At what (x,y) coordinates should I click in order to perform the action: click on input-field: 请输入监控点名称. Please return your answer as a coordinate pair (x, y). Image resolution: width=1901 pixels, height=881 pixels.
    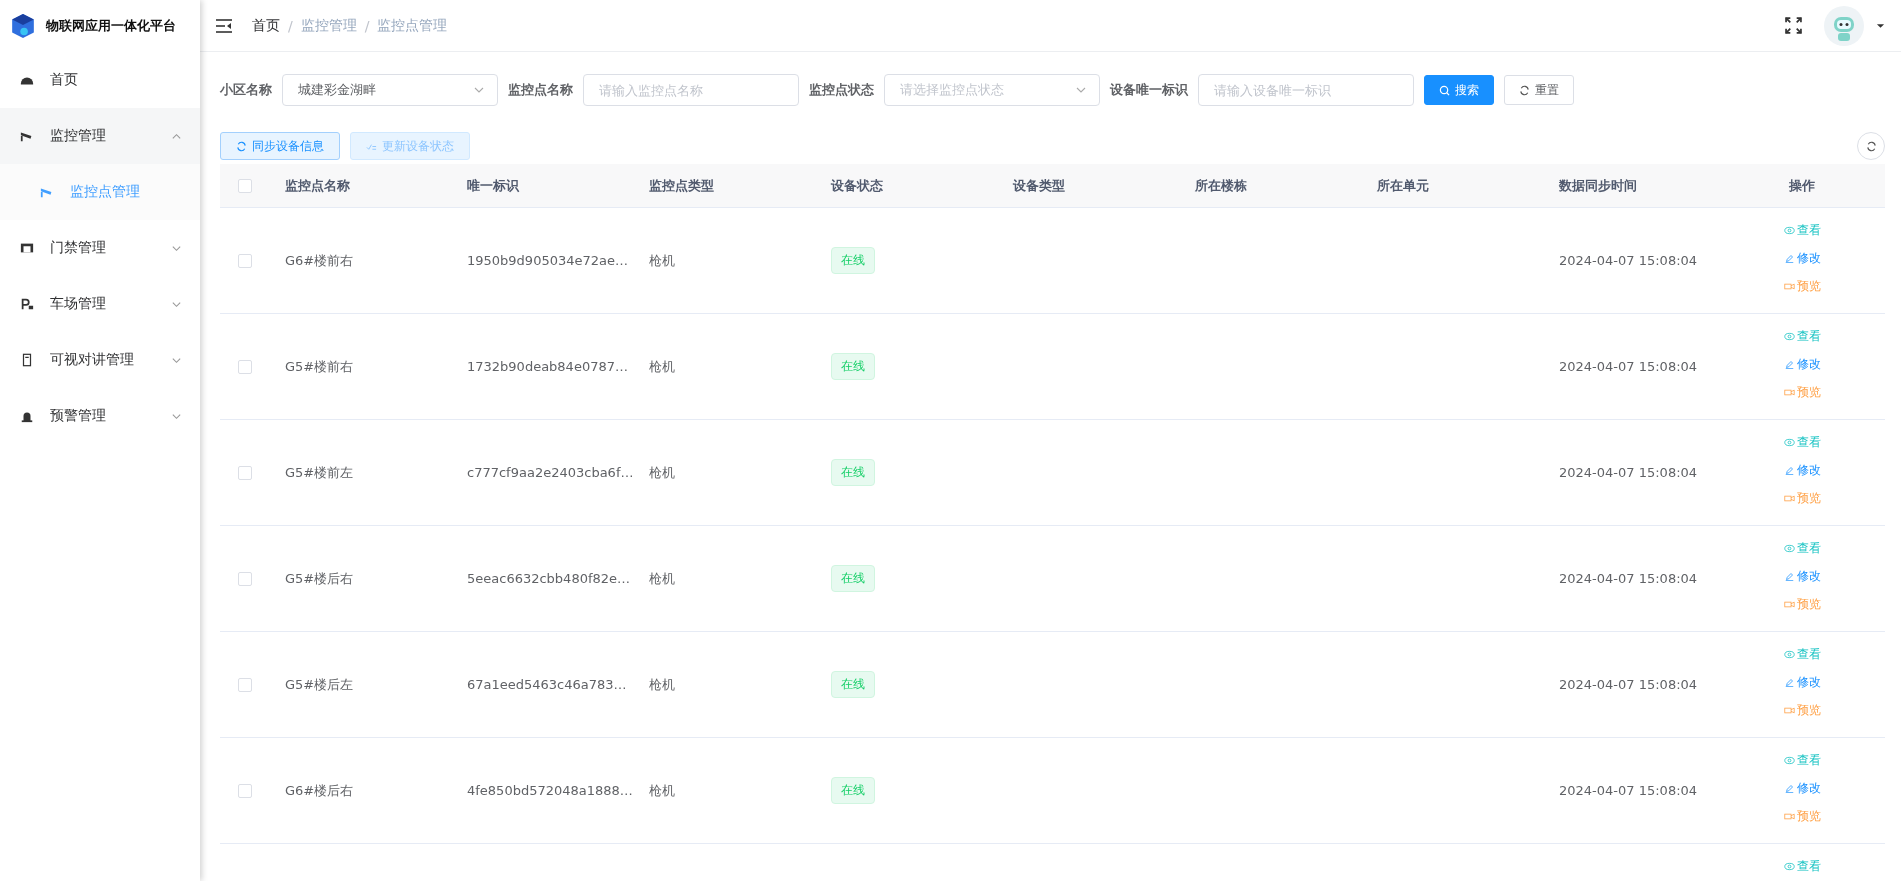
    Looking at the image, I should click on (691, 90).